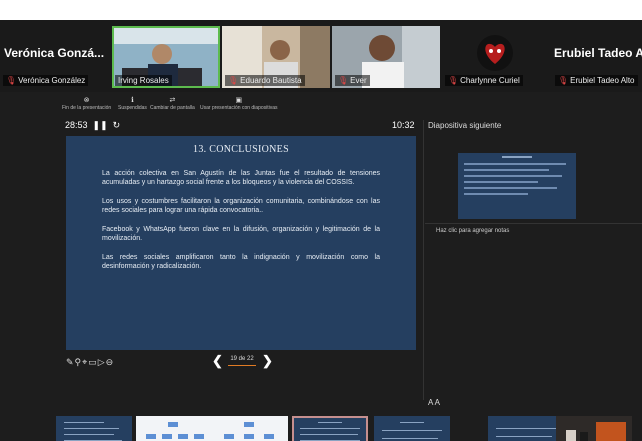 The width and height of the screenshot is (642, 441). Describe the element at coordinates (265, 80) in the screenshot. I see `participant-name: 🎙 Eduardo Bautista` at that location.